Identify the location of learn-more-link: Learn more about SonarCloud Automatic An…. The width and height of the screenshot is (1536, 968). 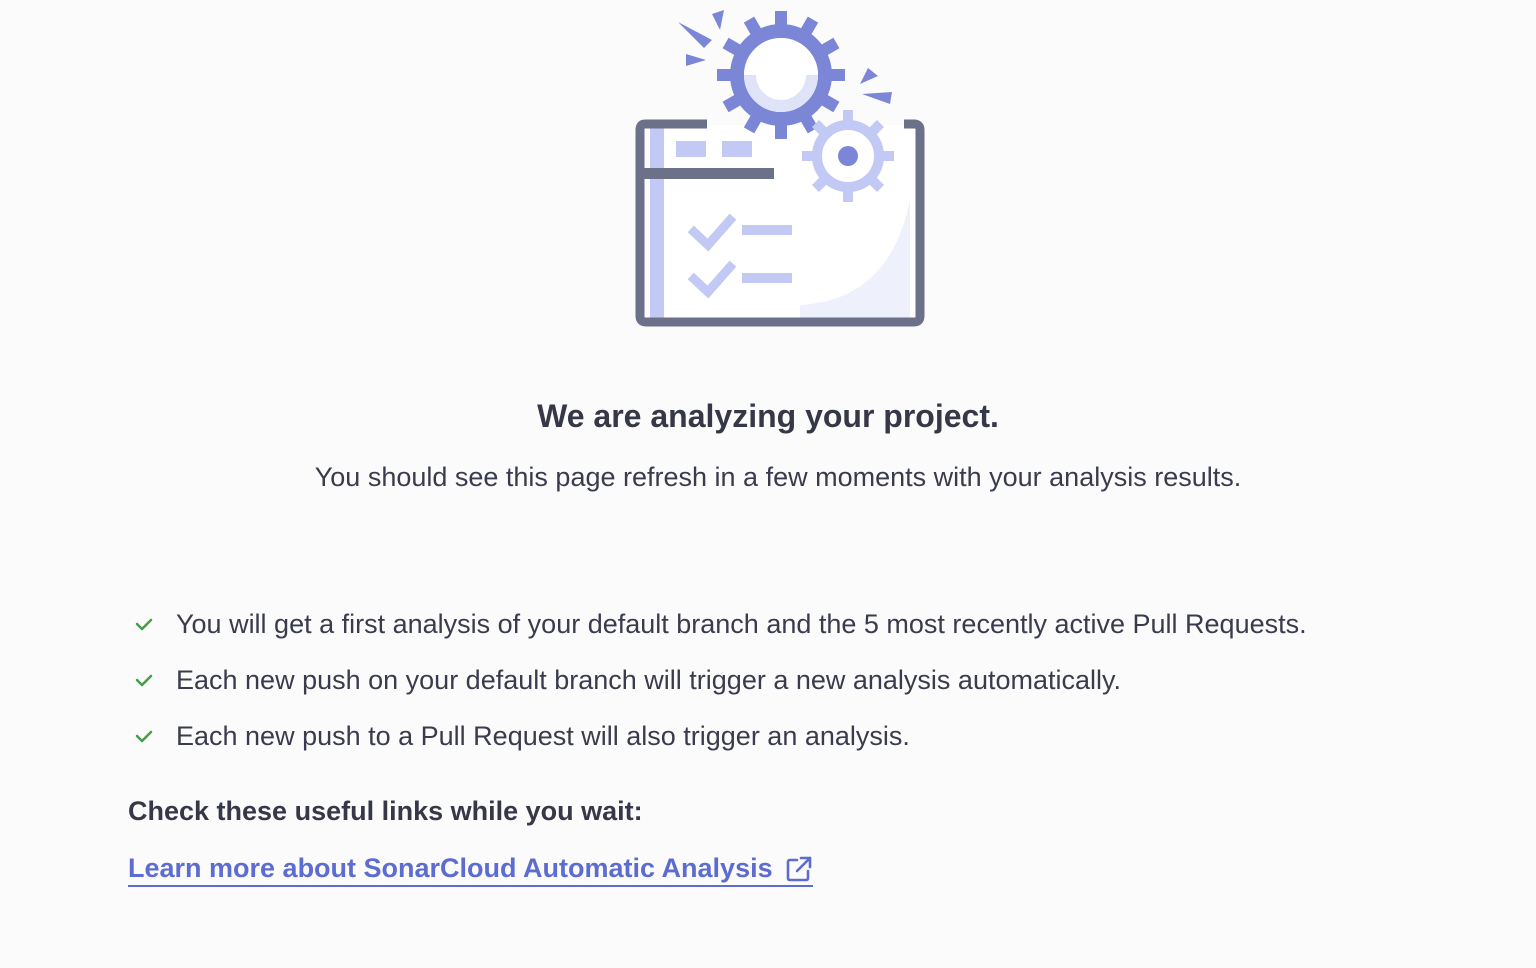
(470, 870).